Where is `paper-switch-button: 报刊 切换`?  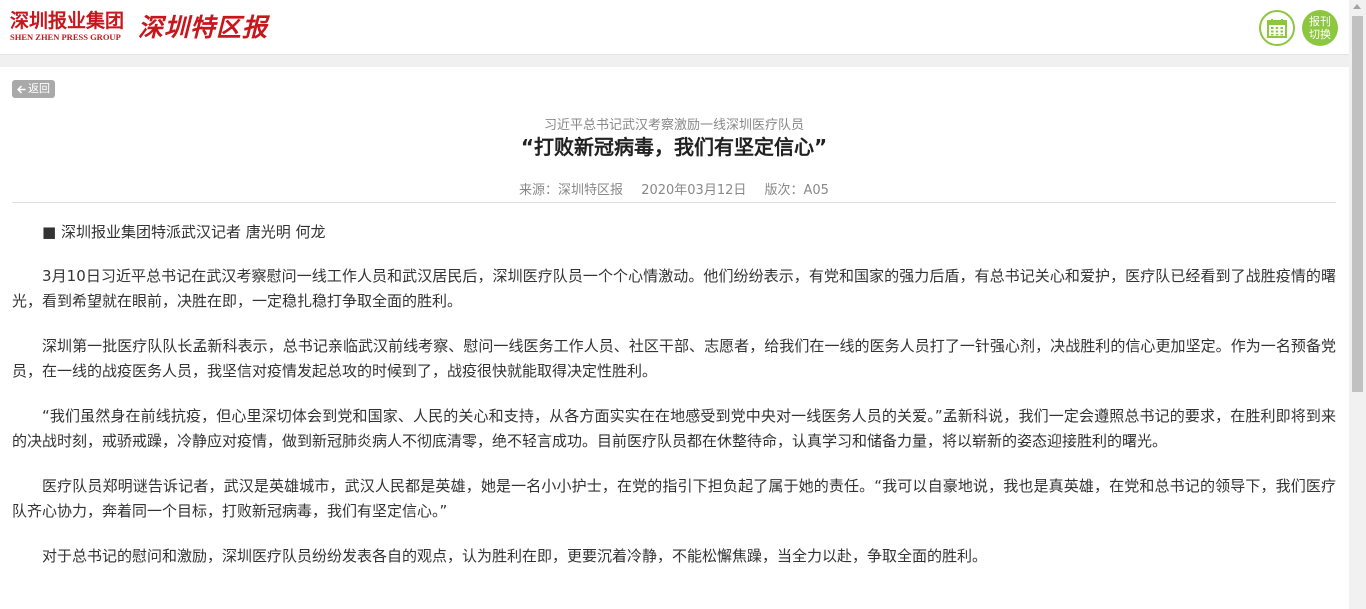
paper-switch-button: 报刊 切换 is located at coordinates (1320, 28).